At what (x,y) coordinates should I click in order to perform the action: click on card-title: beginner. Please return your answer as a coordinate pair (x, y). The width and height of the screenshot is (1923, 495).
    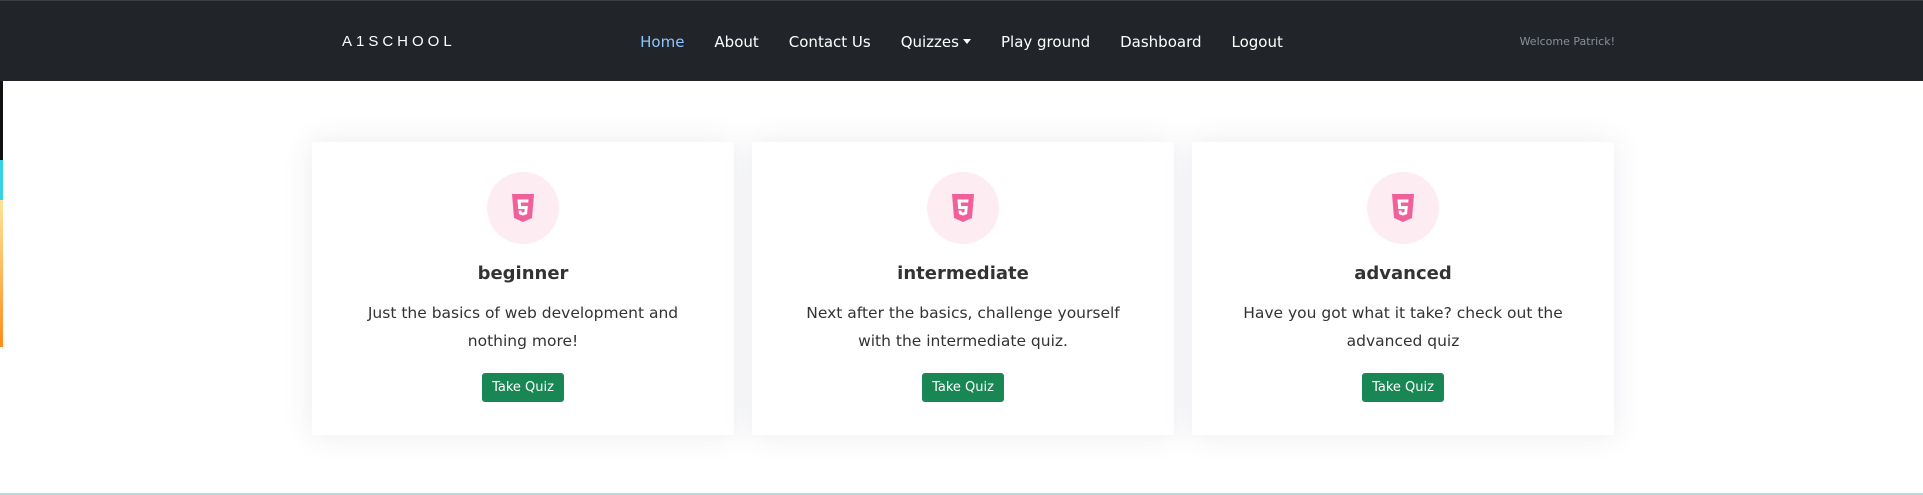
    Looking at the image, I should click on (523, 273).